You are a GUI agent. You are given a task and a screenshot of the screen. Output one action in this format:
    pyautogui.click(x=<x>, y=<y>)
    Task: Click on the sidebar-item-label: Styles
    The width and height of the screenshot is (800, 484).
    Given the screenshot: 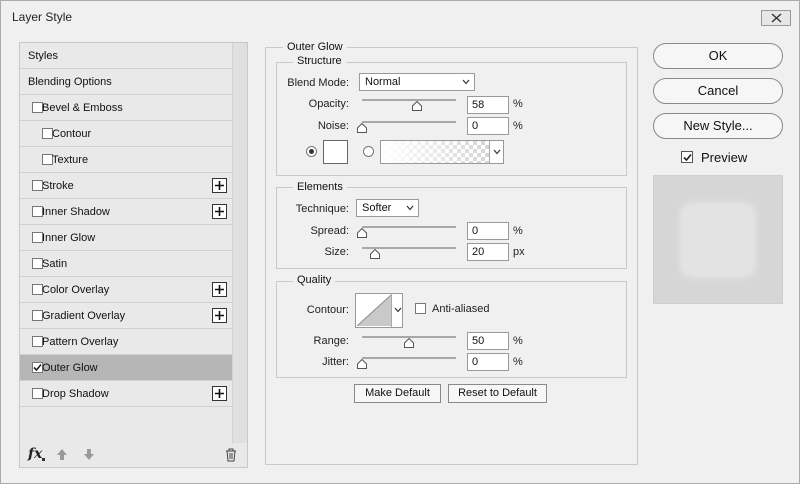 What is the action you would take?
    pyautogui.click(x=43, y=56)
    